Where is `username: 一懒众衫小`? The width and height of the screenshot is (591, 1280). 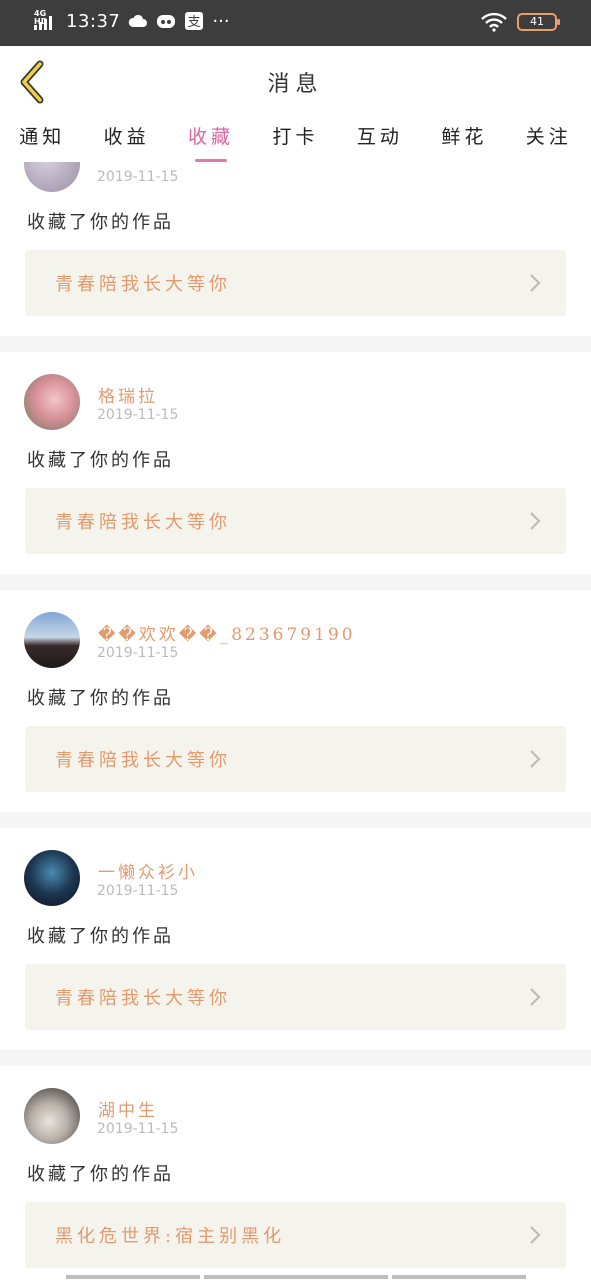 username: 一懒众衫小 is located at coordinates (148, 870).